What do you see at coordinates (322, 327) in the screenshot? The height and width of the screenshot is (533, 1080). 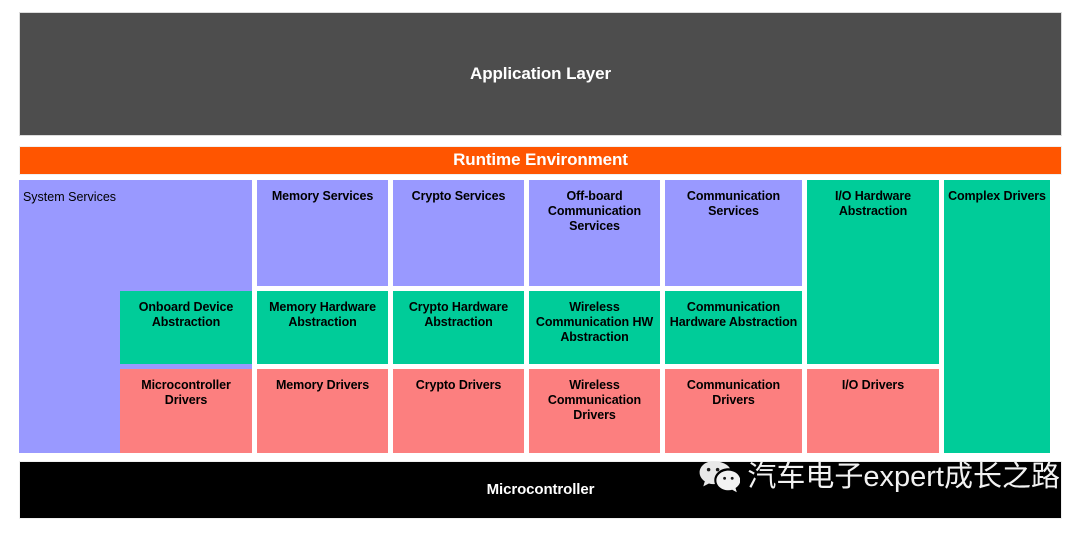 I see `memory-hardware-abstraction-block: Memory Hardware Abstraction` at bounding box center [322, 327].